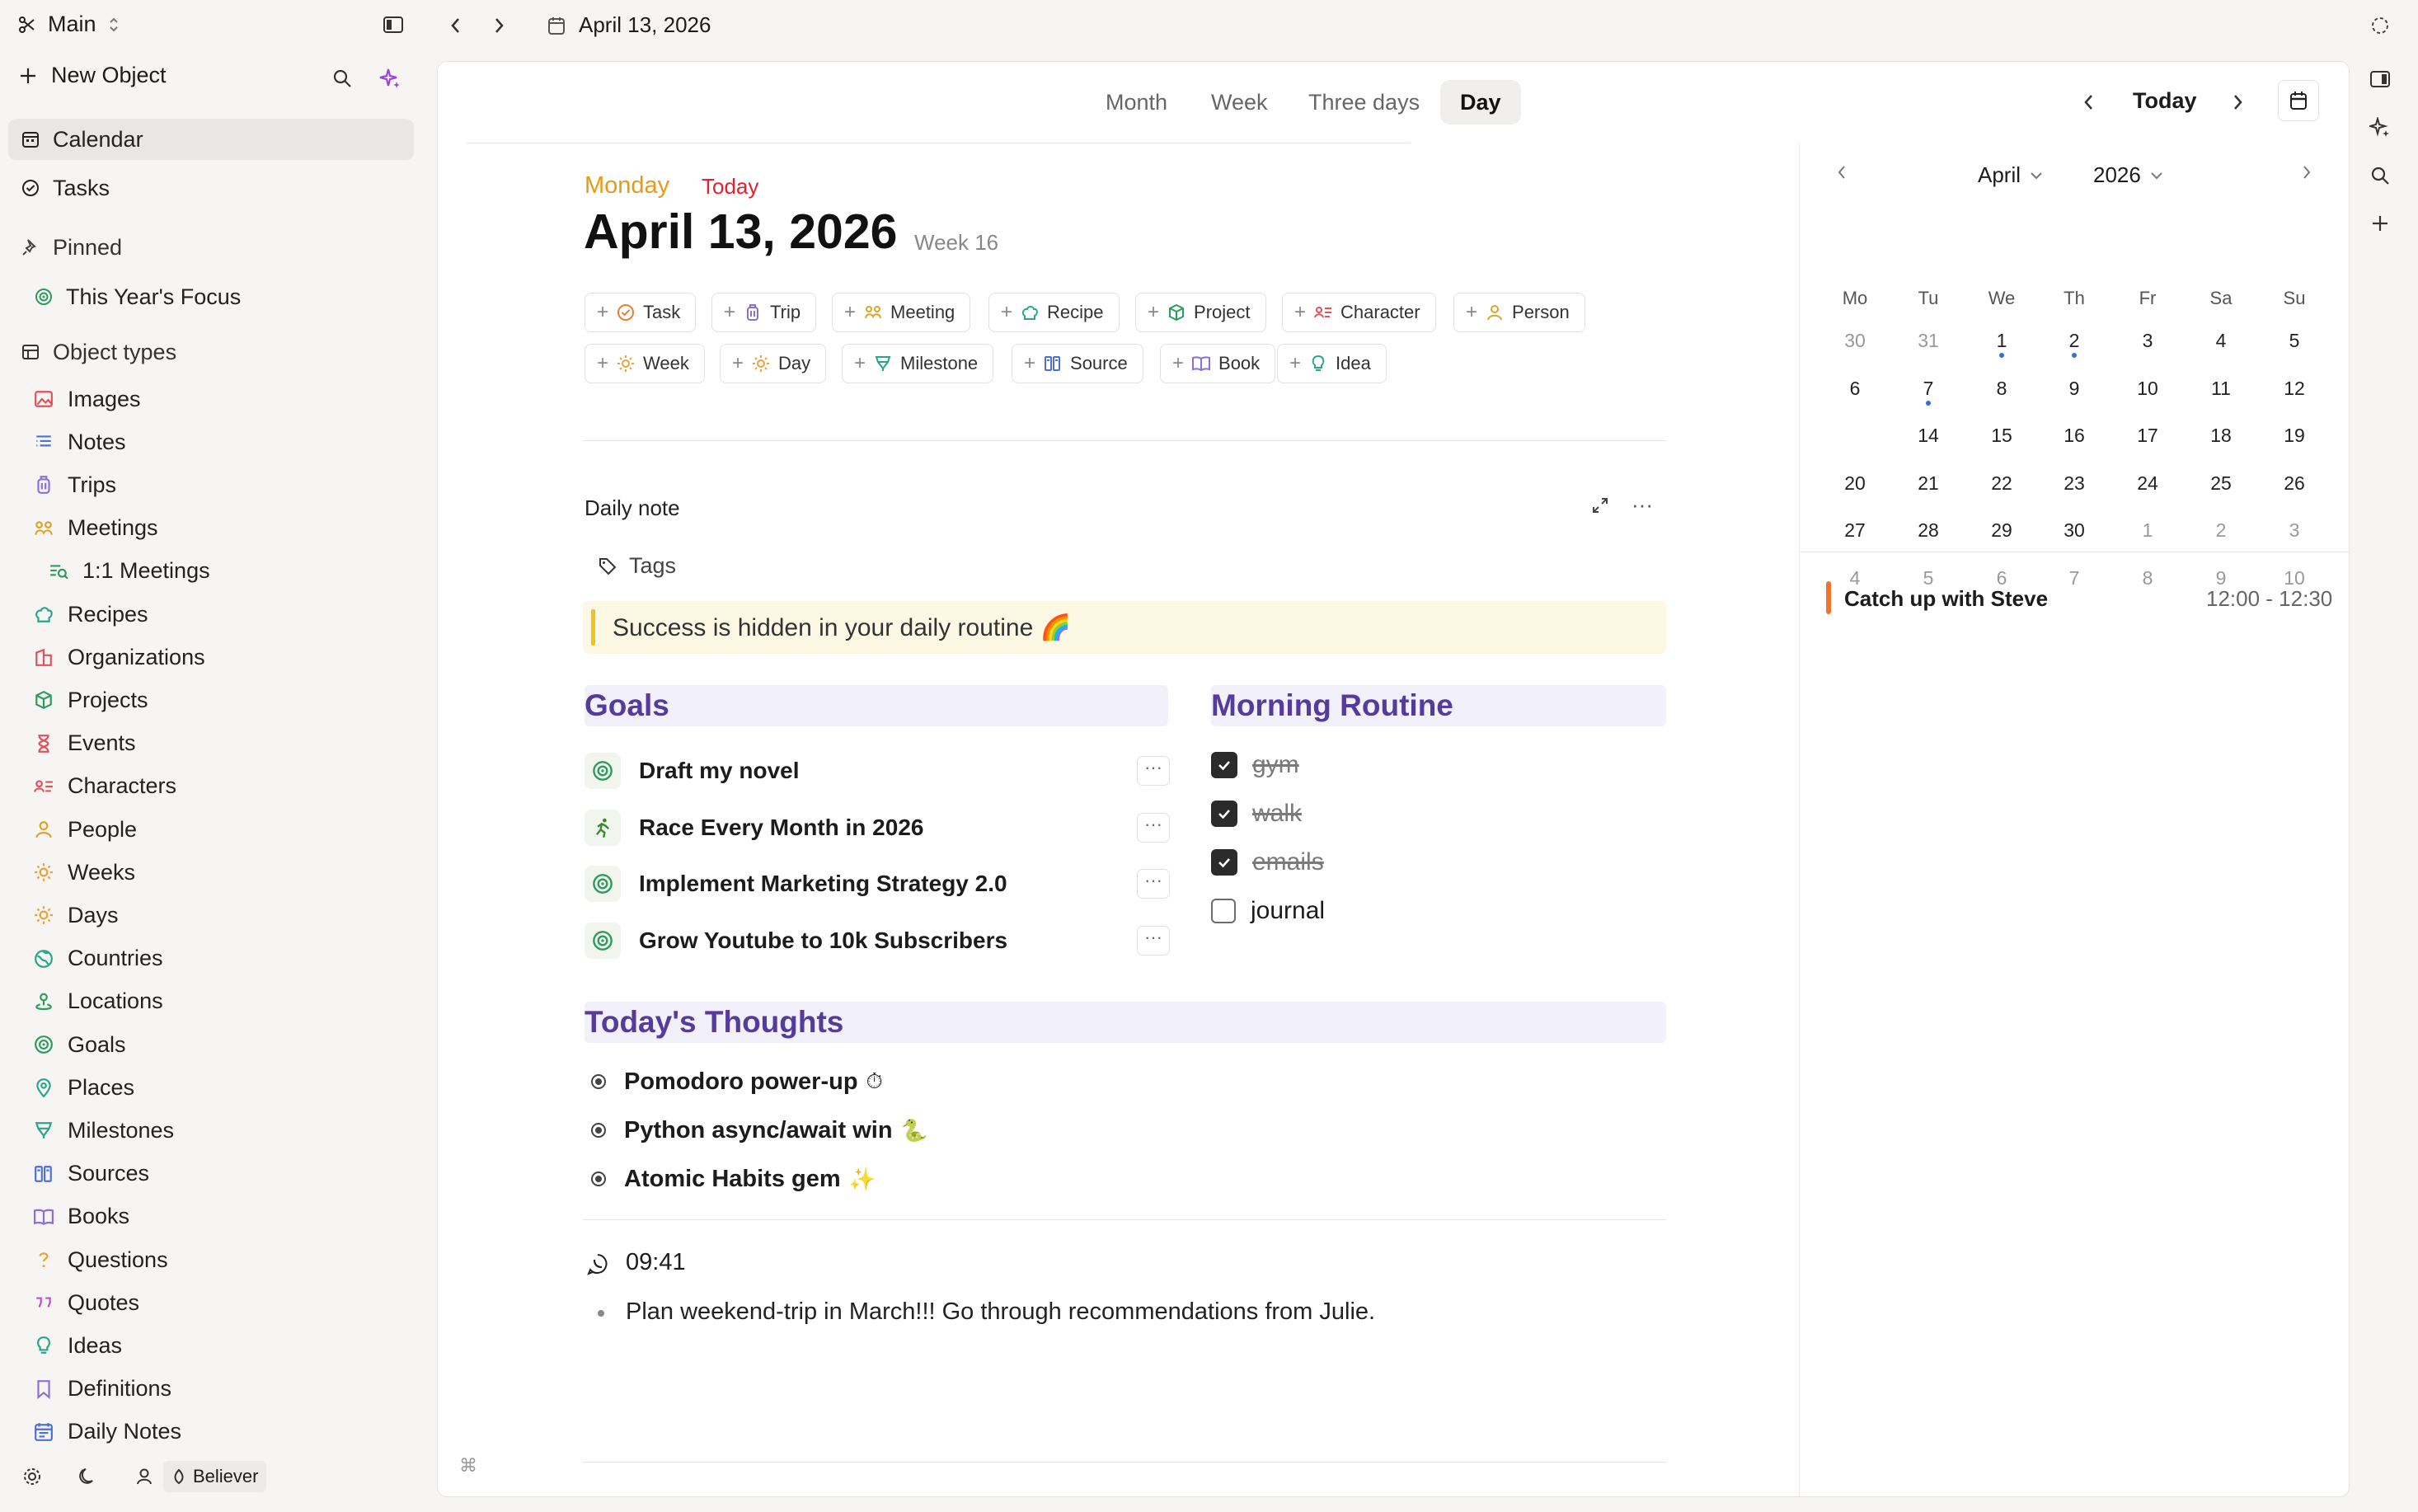 This screenshot has width=2418, height=1512. I want to click on sidebar-item-type: Locations, so click(211, 1001).